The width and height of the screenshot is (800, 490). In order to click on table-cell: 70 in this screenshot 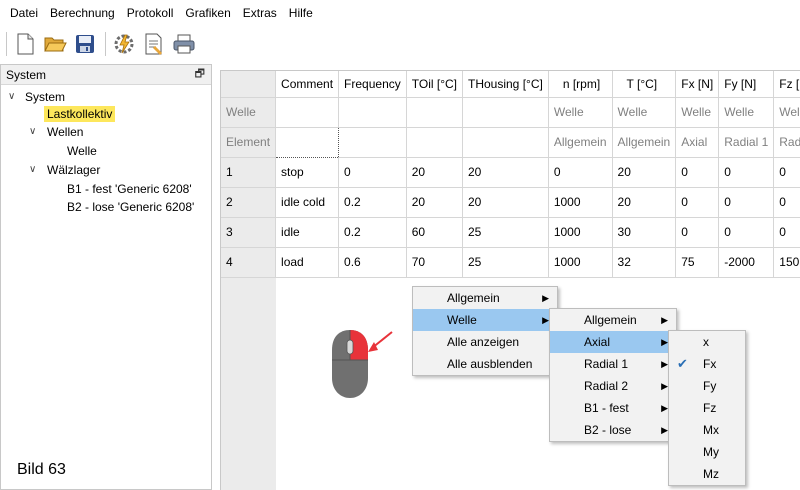, I will do `click(435, 262)`.